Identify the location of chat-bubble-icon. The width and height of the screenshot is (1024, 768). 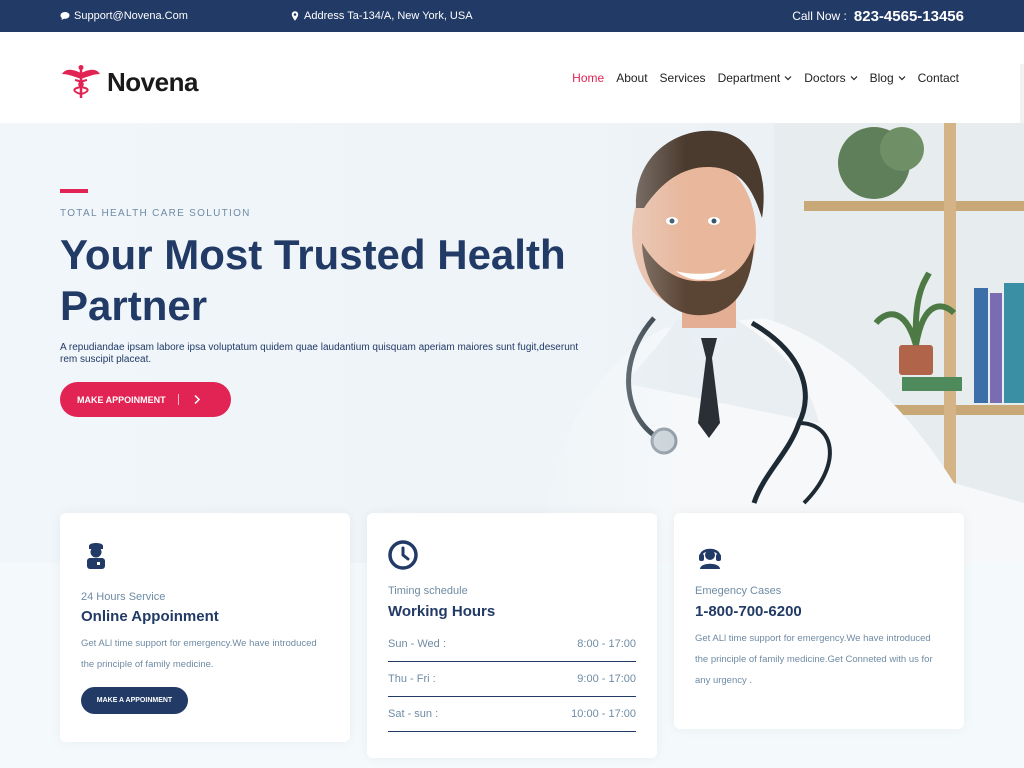
(65, 16).